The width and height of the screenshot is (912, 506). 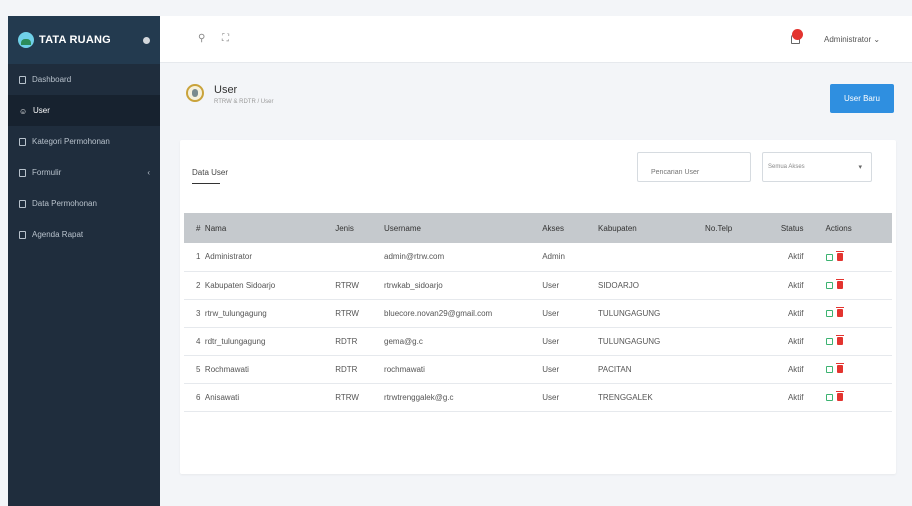 What do you see at coordinates (797, 34) in the screenshot?
I see `notification-badge` at bounding box center [797, 34].